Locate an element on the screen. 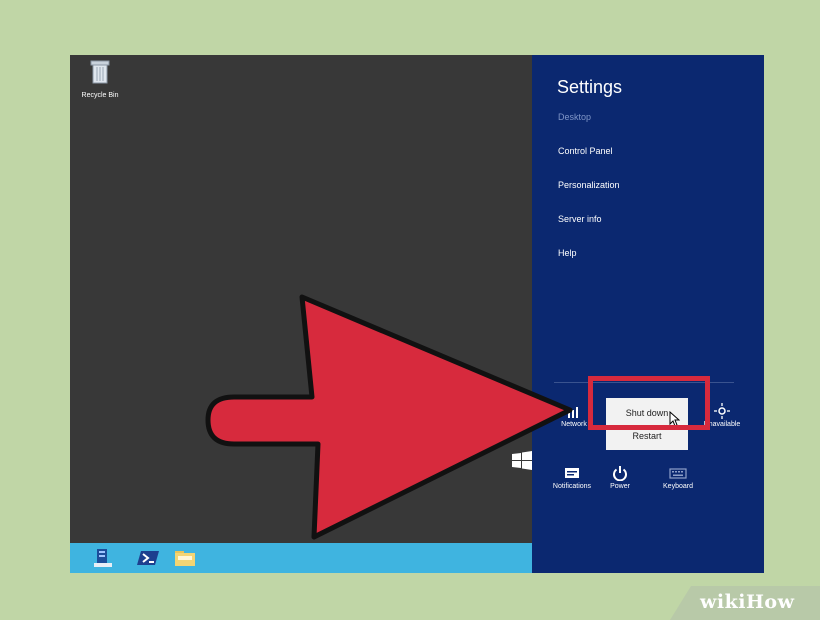 This screenshot has width=820, height=620. network-button: Network is located at coordinates (574, 415).